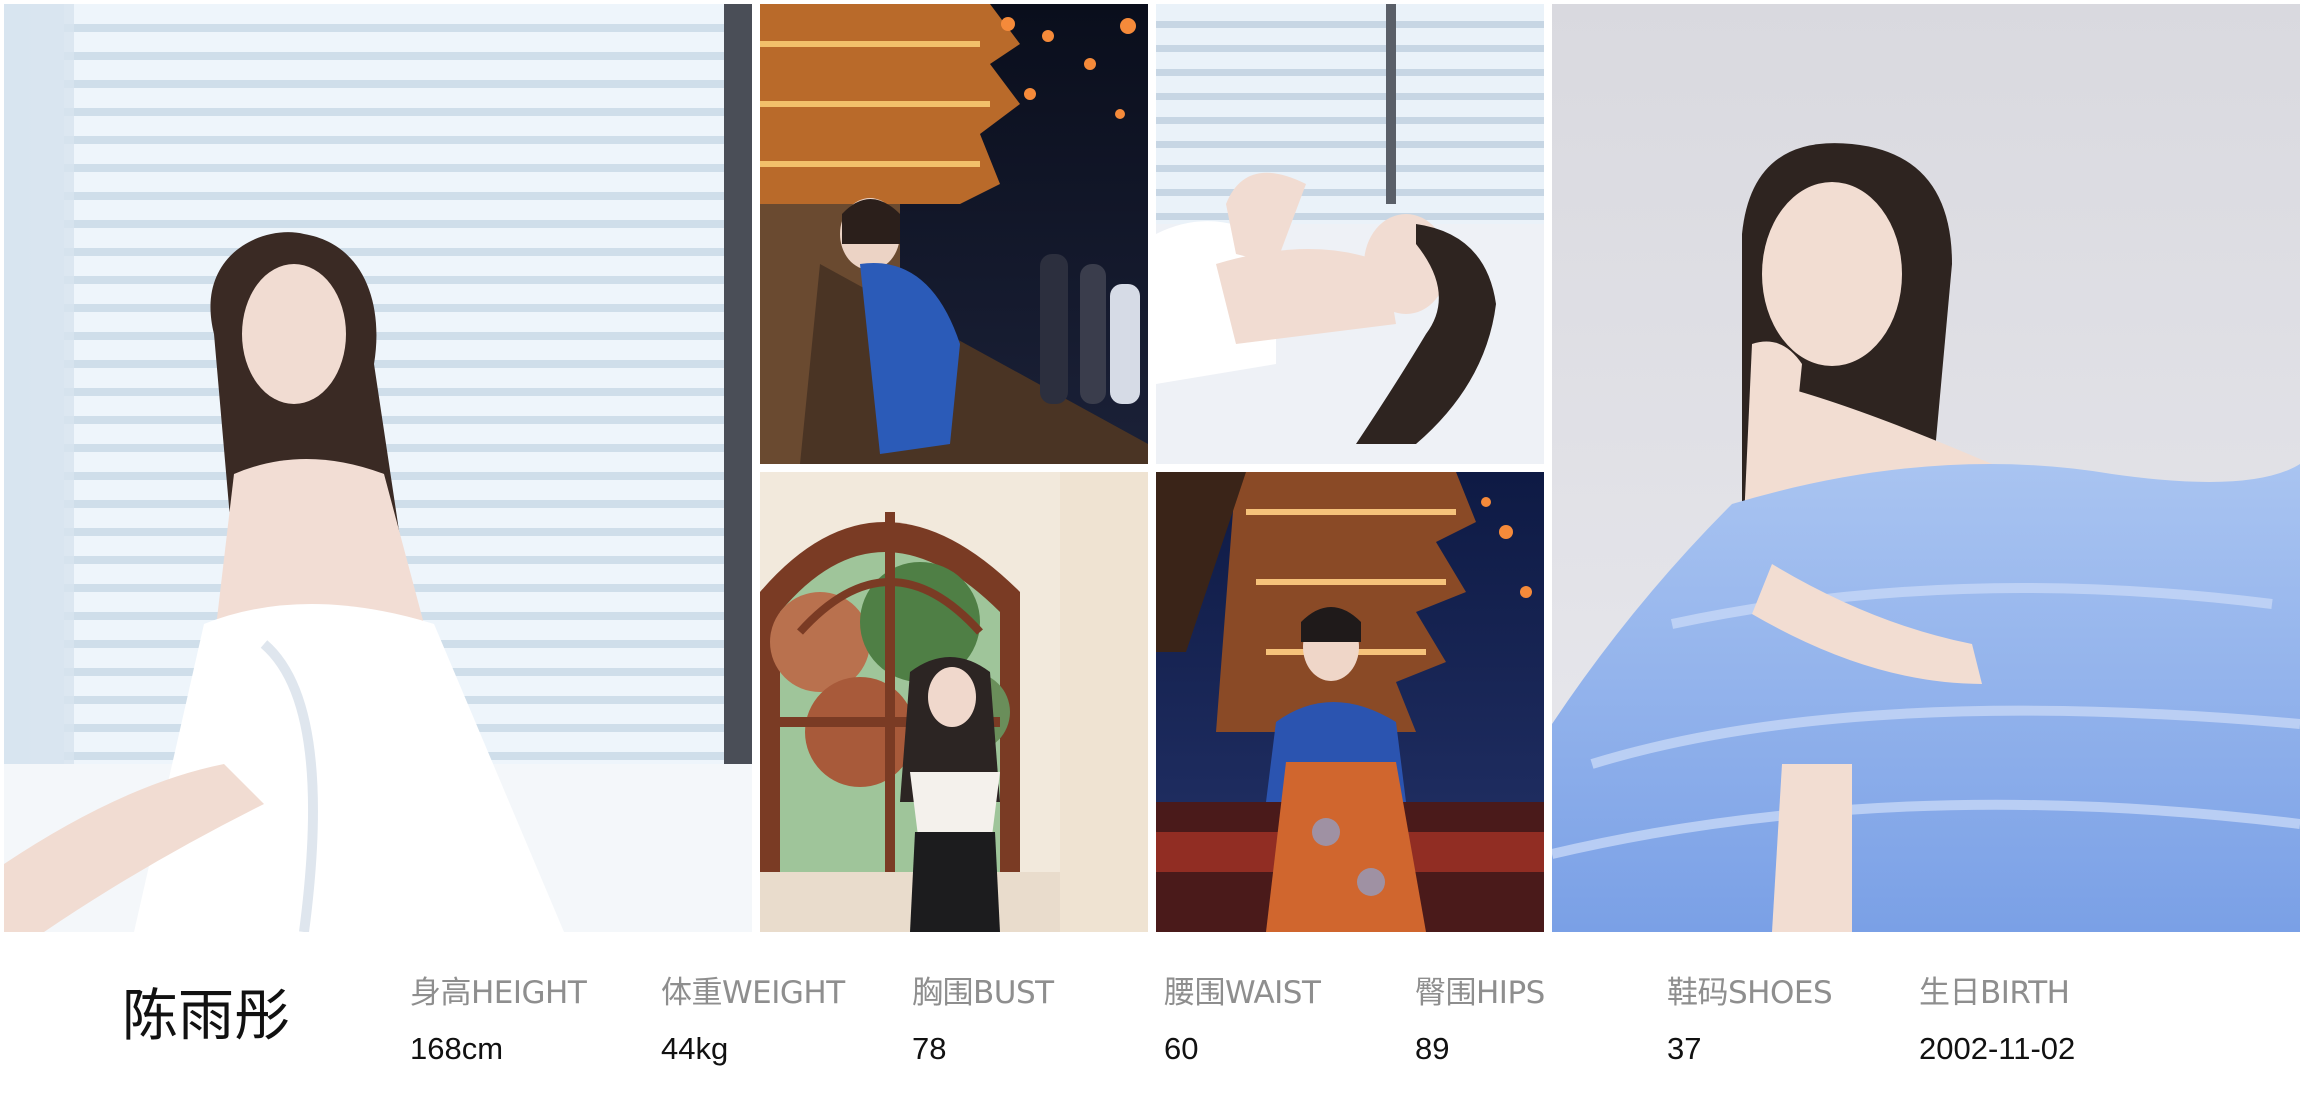 This screenshot has height=1116, width=2304. What do you see at coordinates (1350, 234) in the screenshot?
I see `photo-reclining-white-sheet` at bounding box center [1350, 234].